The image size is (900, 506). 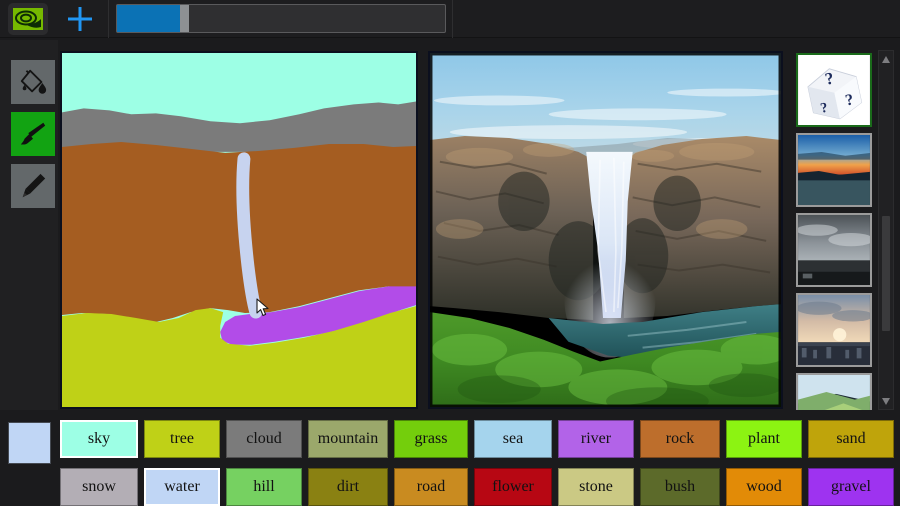 I want to click on palette-swatch-wood: wood, so click(x=764, y=487).